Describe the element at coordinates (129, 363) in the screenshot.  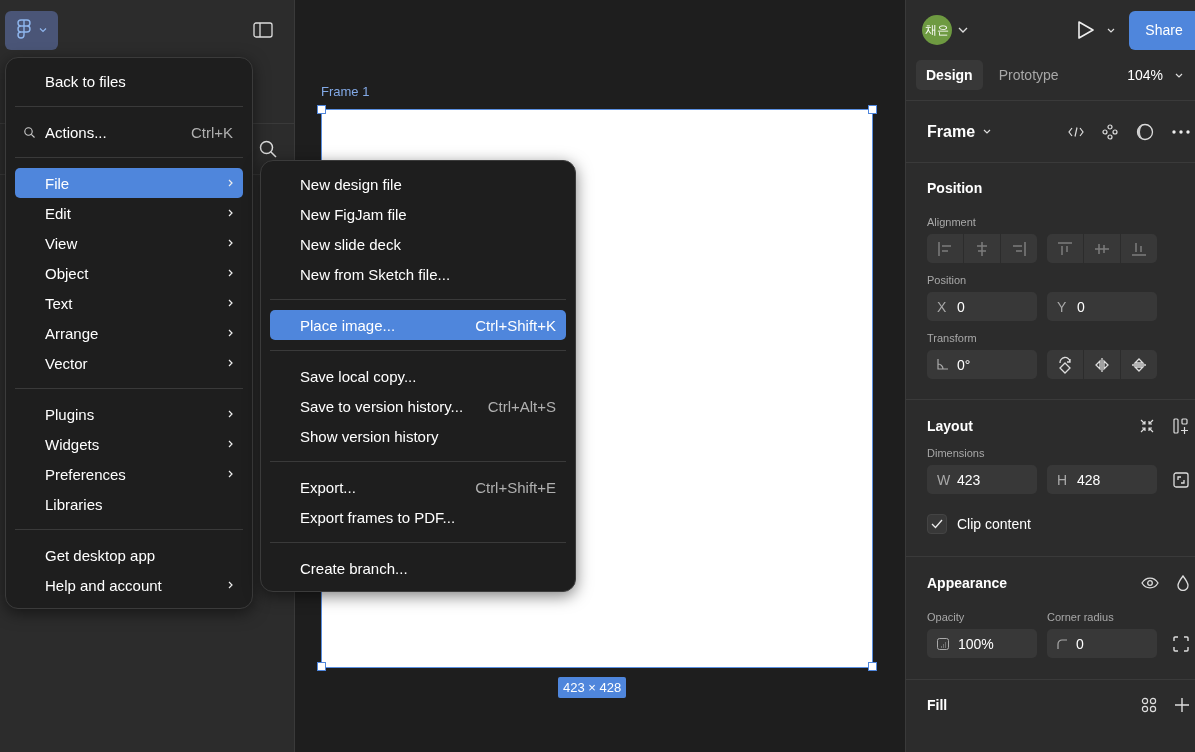
I see `menu-item: Vector` at that location.